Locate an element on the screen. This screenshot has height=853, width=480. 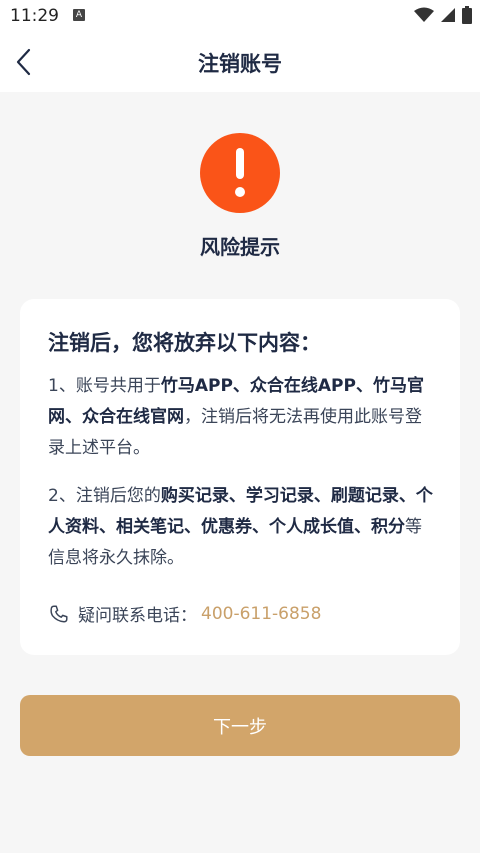
battery-icon is located at coordinates (467, 15).